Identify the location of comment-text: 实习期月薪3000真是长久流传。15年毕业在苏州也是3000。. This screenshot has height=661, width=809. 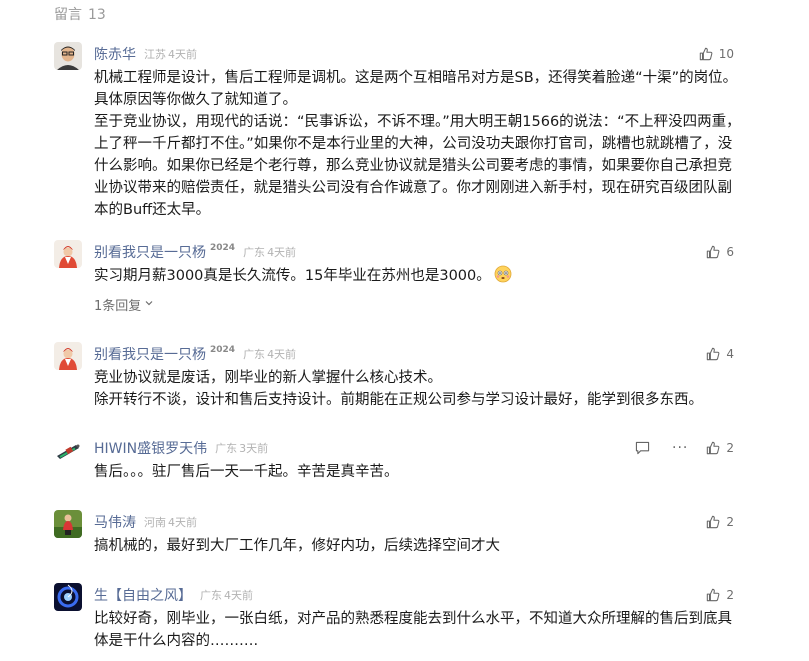
(419, 277).